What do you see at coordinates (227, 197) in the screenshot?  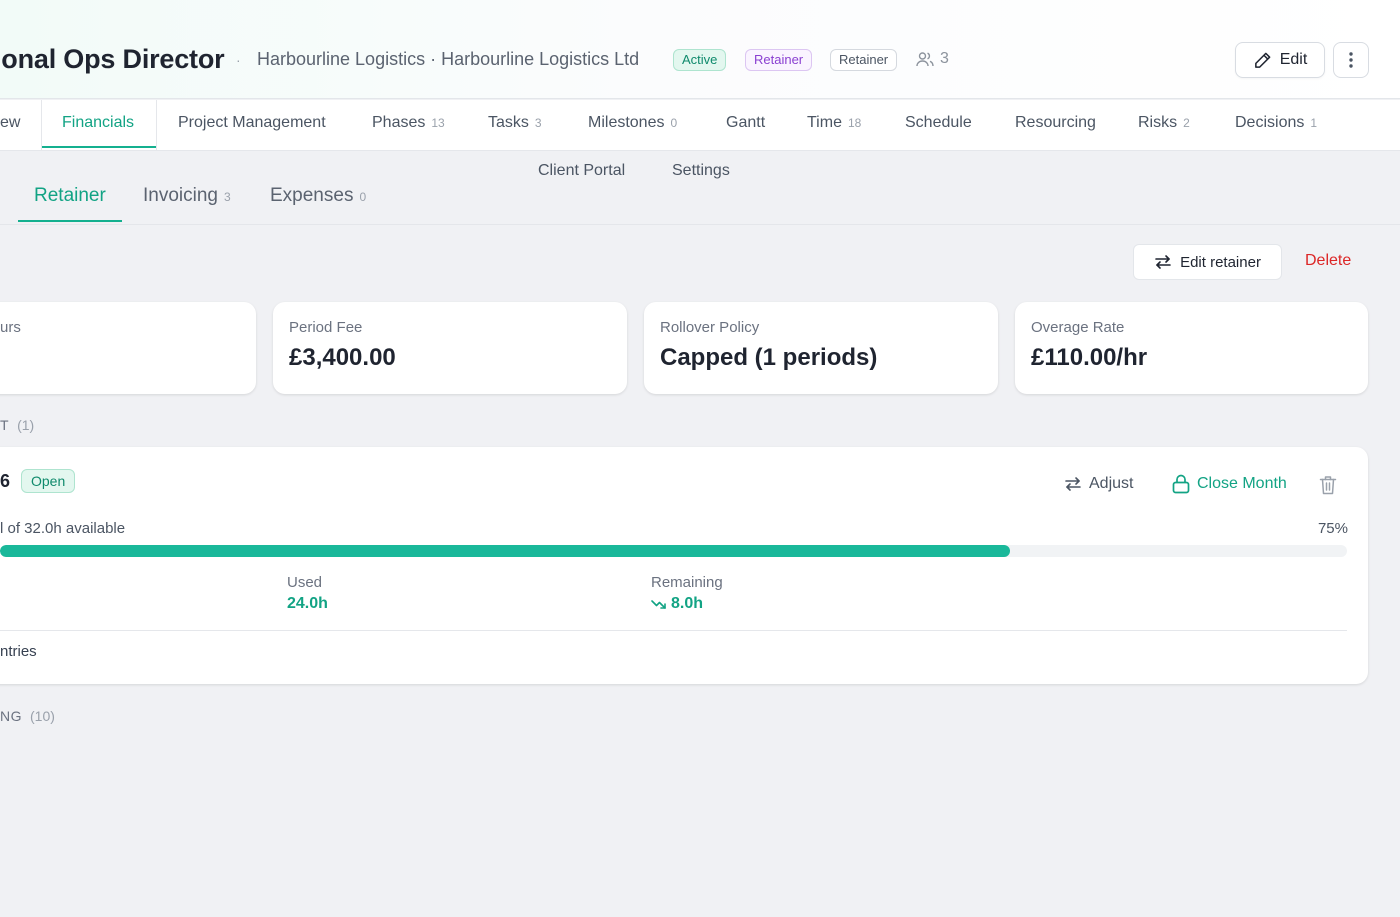 I see `subtab-count: 3` at bounding box center [227, 197].